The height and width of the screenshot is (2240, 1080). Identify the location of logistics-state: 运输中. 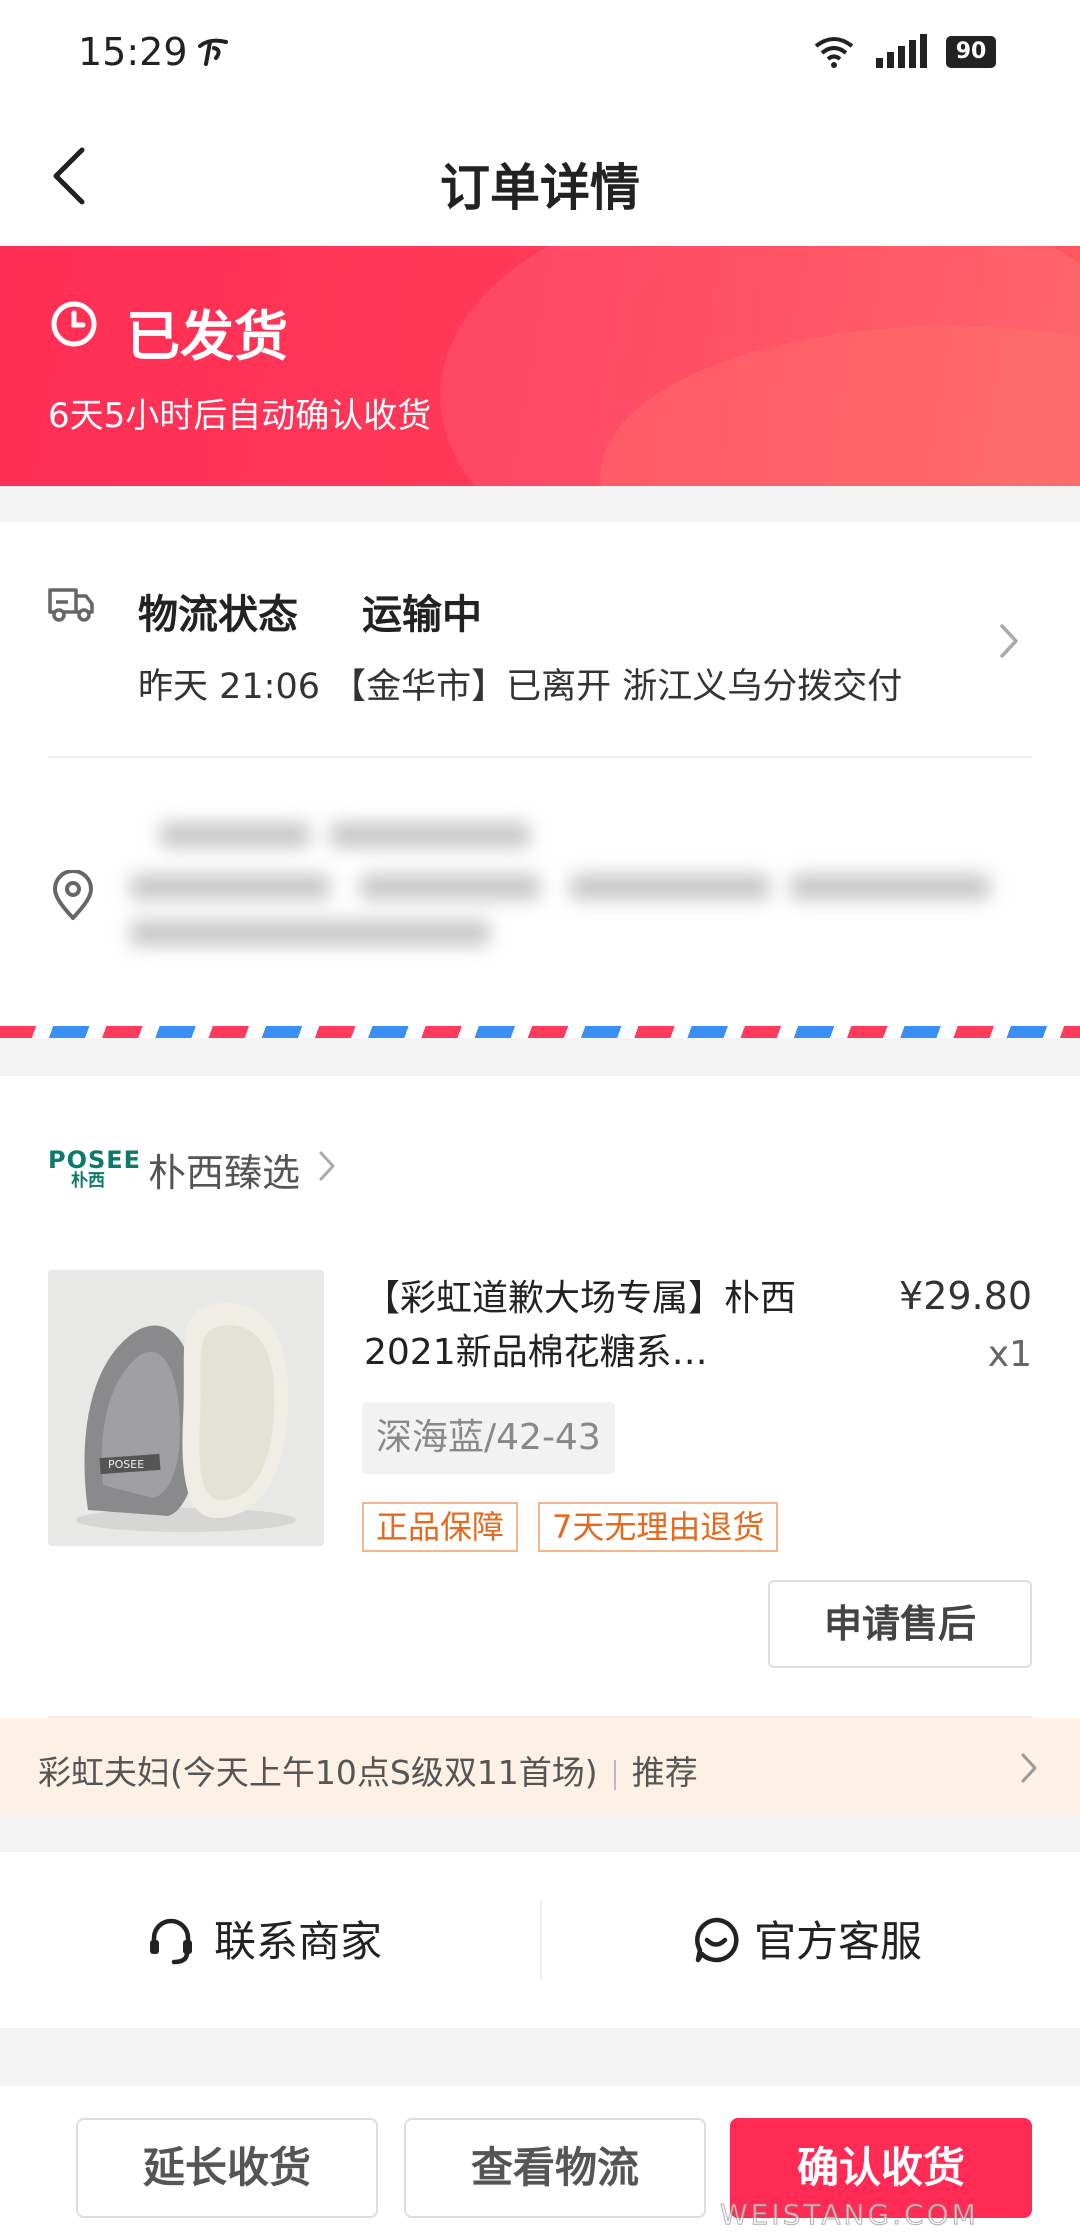
(422, 611).